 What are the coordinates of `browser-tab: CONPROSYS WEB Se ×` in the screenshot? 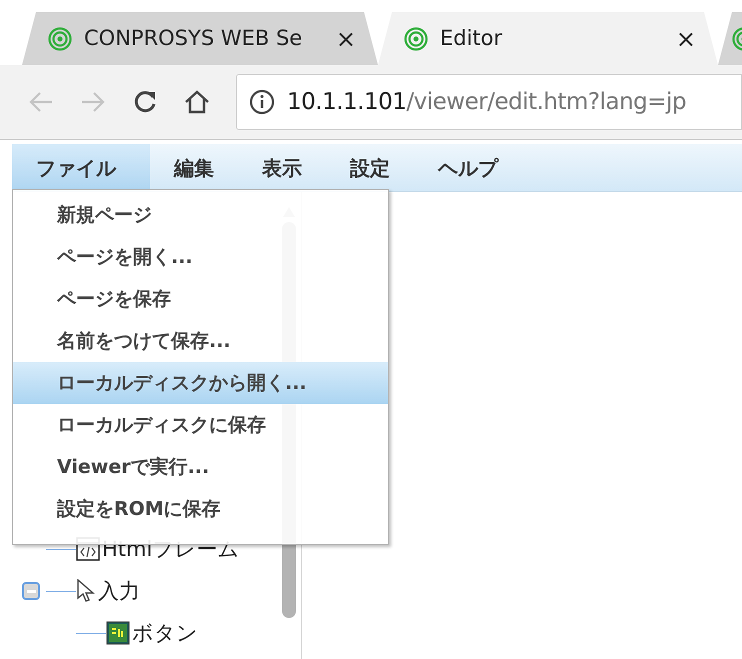 It's located at (200, 38).